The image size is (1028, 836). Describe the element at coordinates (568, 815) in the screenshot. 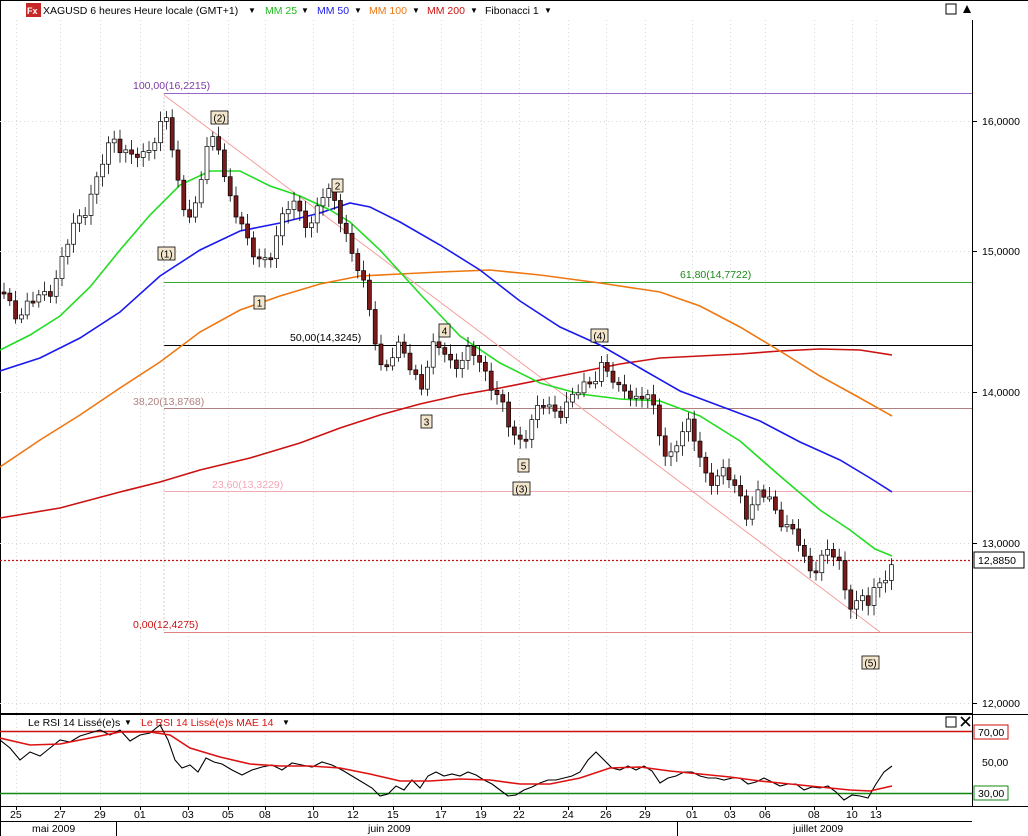

I see `date-tick: 24` at that location.